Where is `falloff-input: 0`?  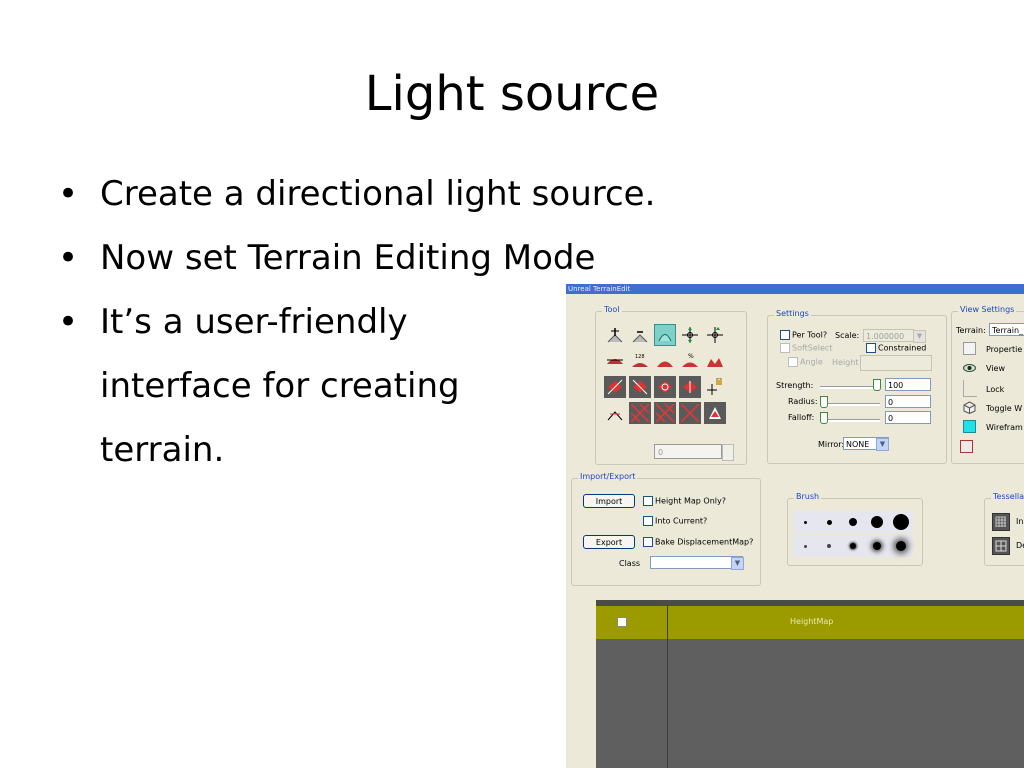 falloff-input: 0 is located at coordinates (908, 417).